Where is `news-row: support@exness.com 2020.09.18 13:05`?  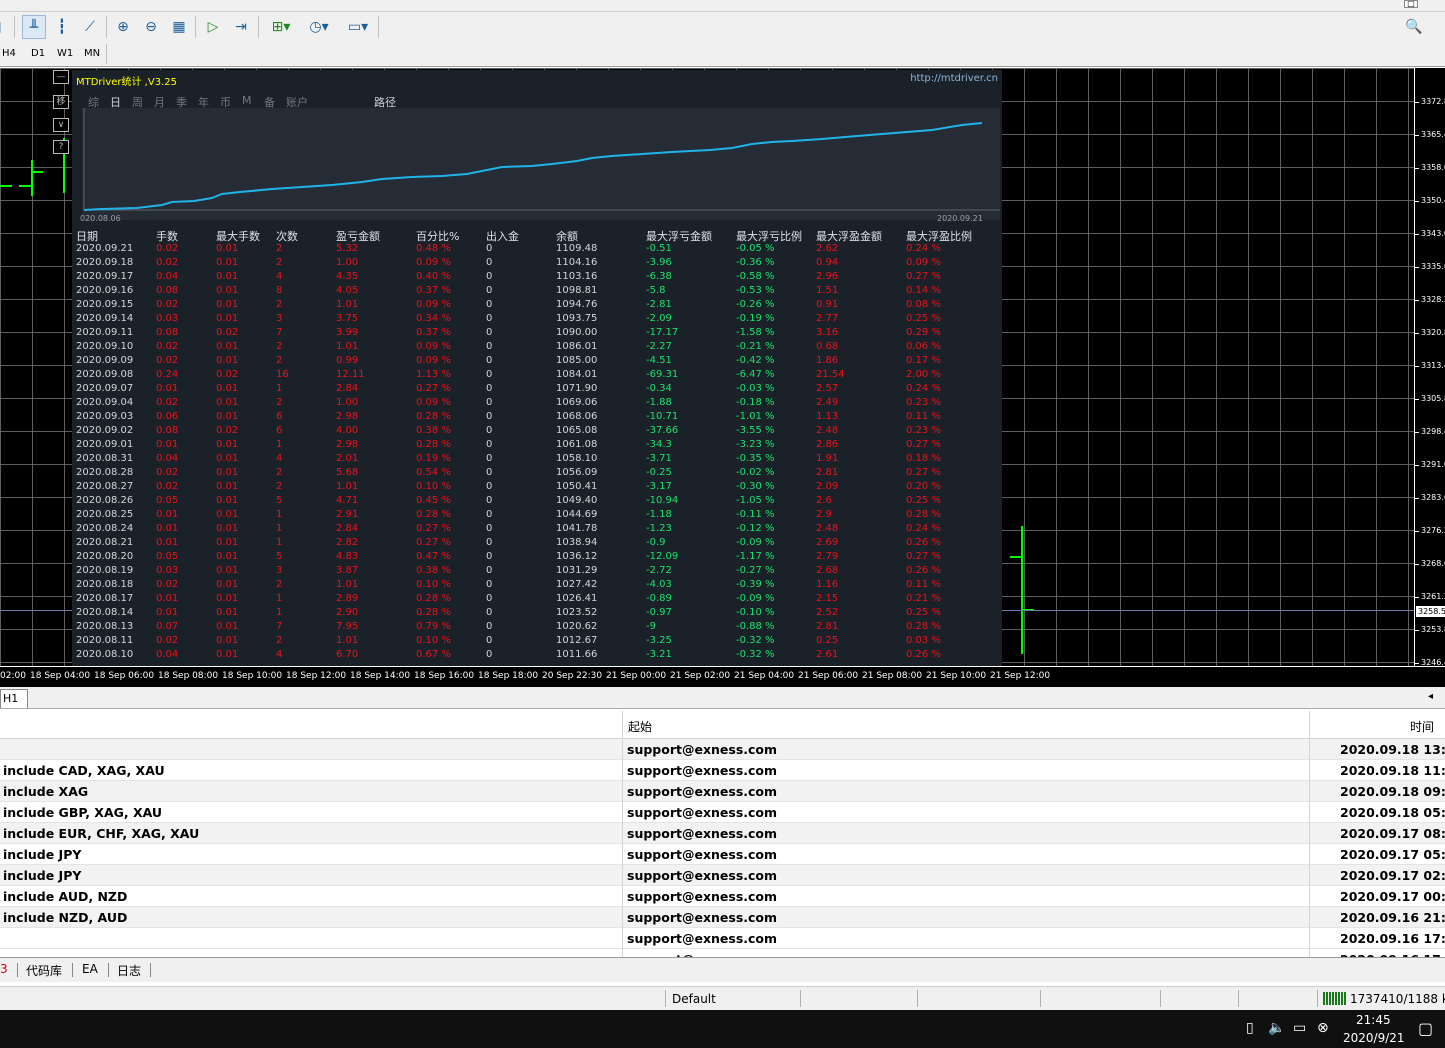 news-row: support@exness.com 2020.09.18 13:05 is located at coordinates (722, 749).